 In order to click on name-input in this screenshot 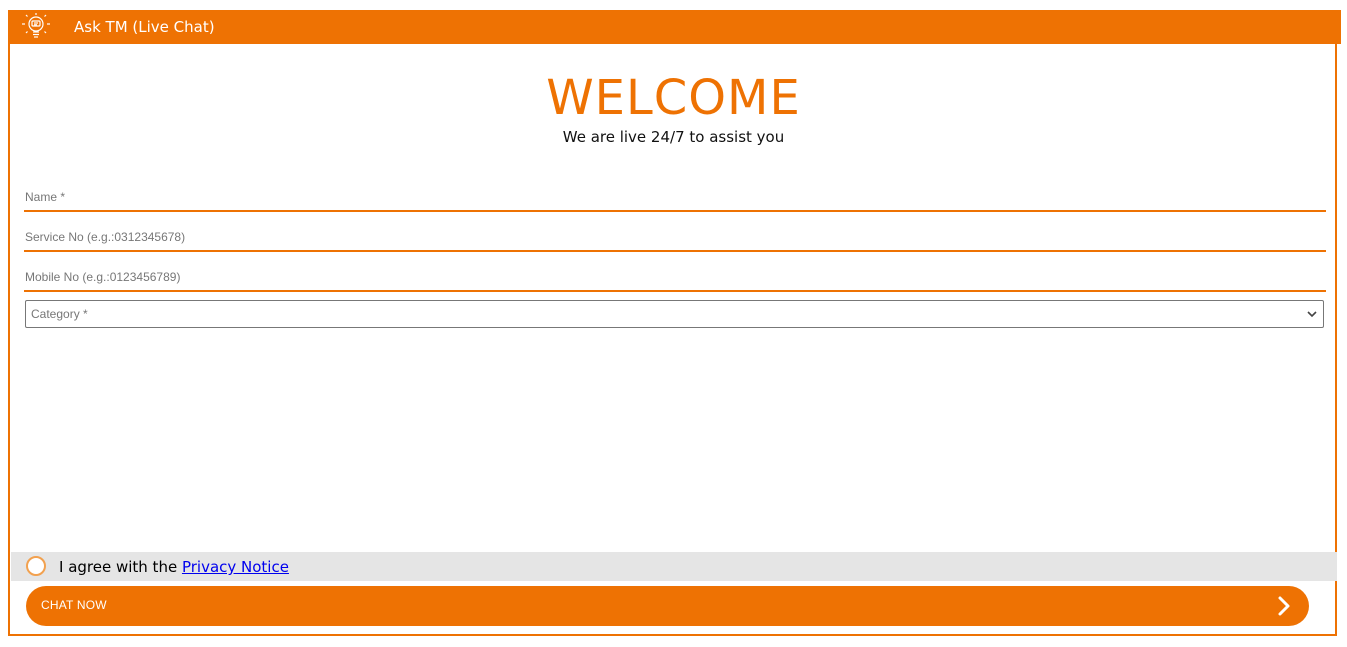, I will do `click(675, 198)`.